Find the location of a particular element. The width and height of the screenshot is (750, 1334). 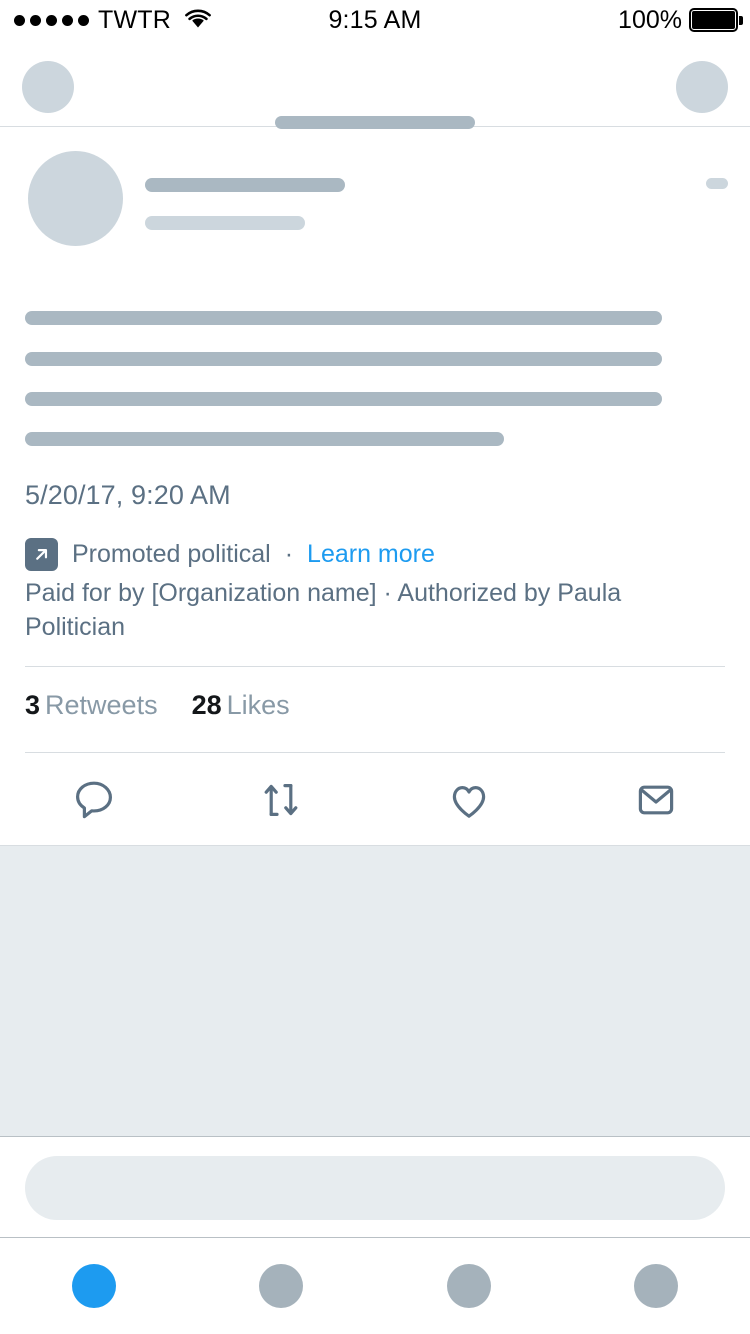

retweets-label: Retweets is located at coordinates (101, 705).